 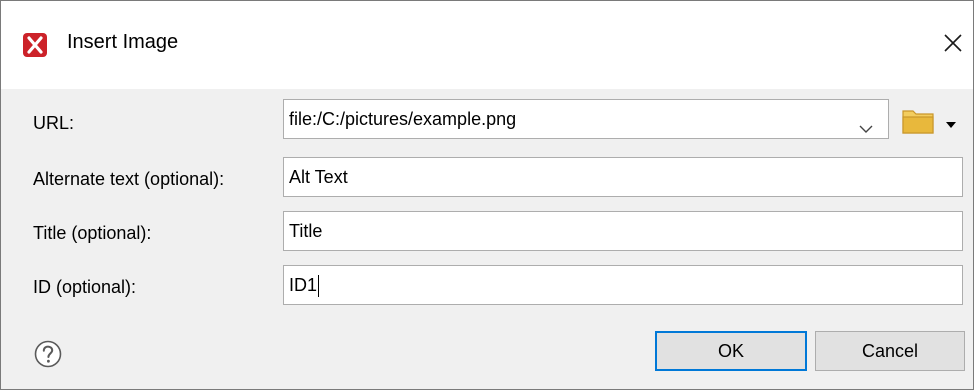 I want to click on ok-button: OK, so click(x=731, y=351).